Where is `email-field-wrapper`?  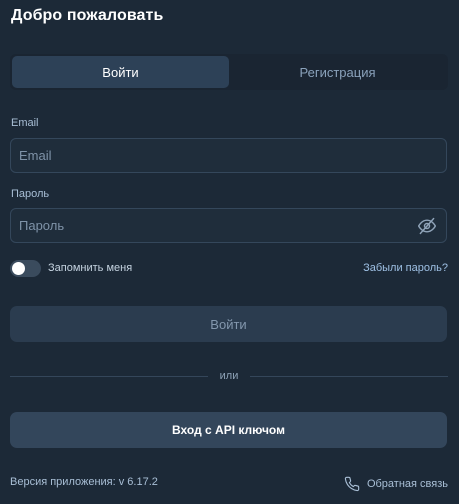
email-field-wrapper is located at coordinates (228, 155).